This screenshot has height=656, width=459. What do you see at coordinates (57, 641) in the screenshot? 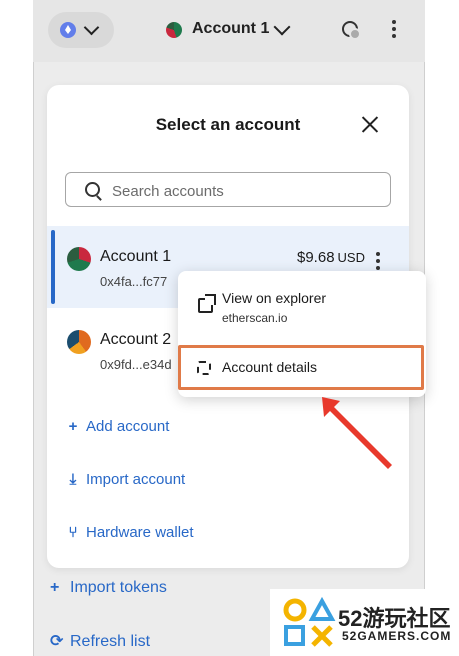
I see `refresh-icon: ⟳` at bounding box center [57, 641].